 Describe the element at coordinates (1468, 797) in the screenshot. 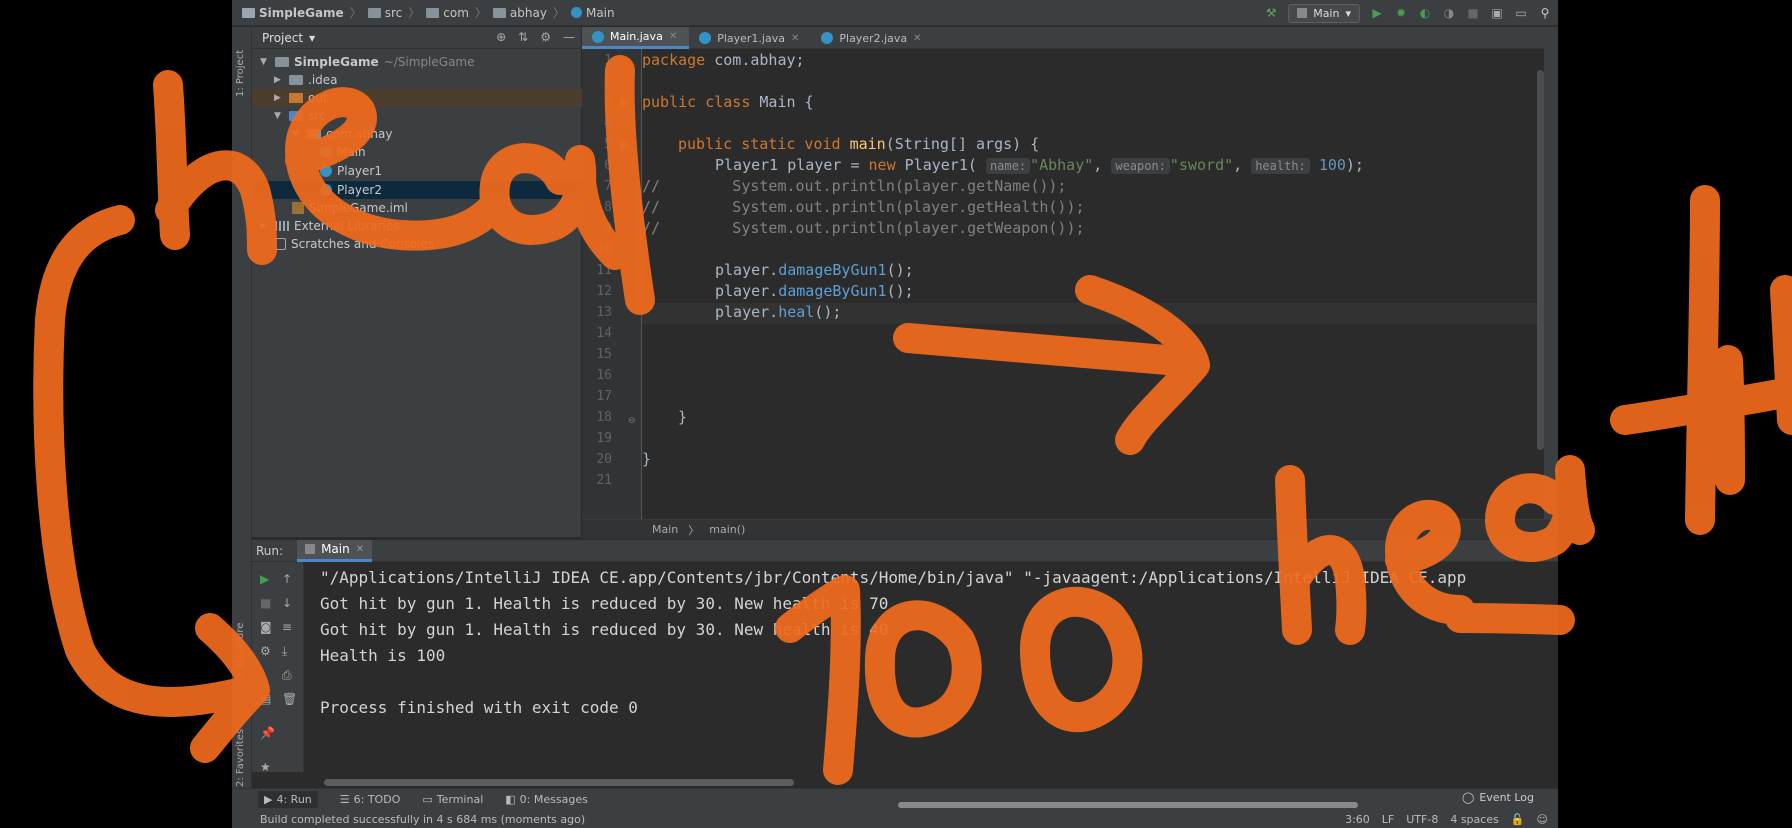

I see `event-log-icon: ◯` at that location.